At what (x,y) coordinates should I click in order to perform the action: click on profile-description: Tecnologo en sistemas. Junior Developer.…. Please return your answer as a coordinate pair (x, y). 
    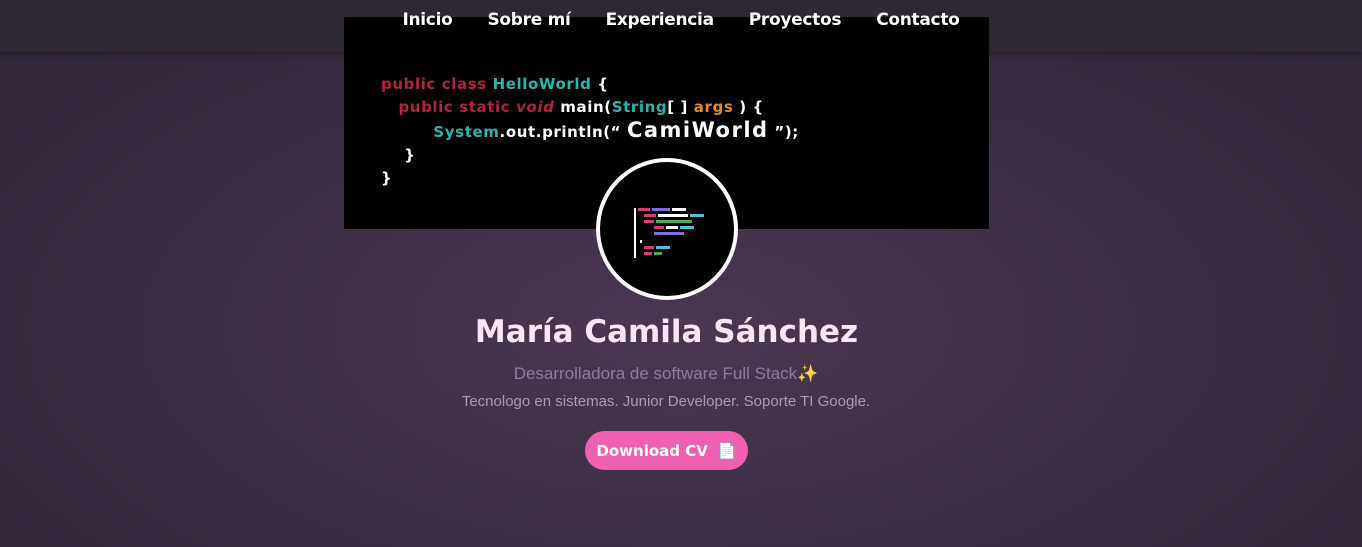
    Looking at the image, I should click on (666, 401).